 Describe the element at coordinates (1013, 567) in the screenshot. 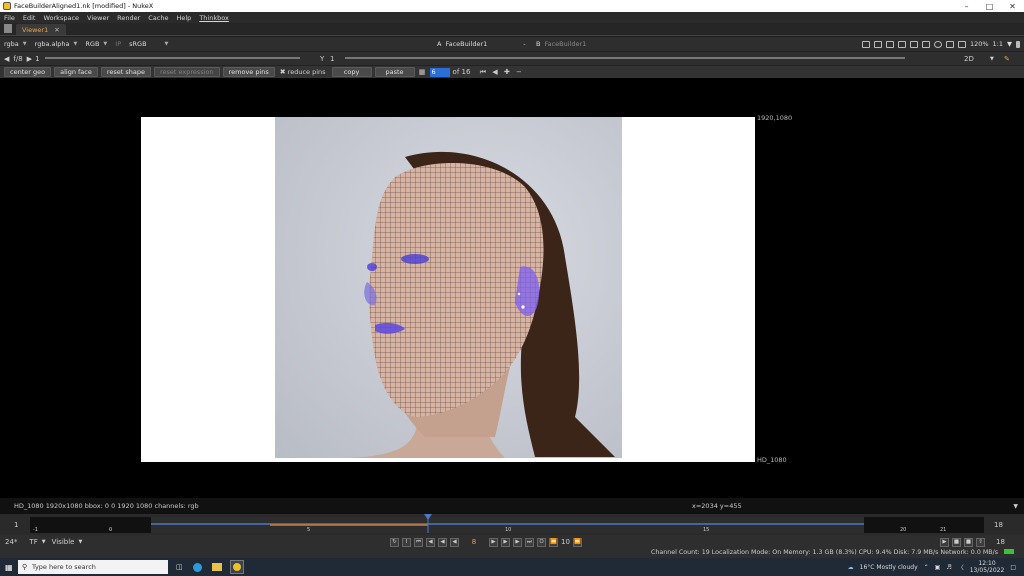

I see `notifications-icon: □` at that location.